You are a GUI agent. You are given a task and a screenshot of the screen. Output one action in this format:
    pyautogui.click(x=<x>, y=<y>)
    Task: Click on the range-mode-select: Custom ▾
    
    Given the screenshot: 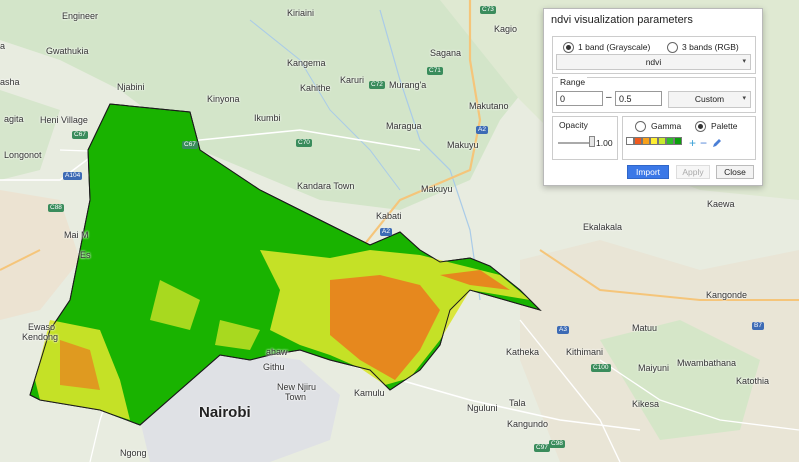 What is the action you would take?
    pyautogui.click(x=709, y=99)
    